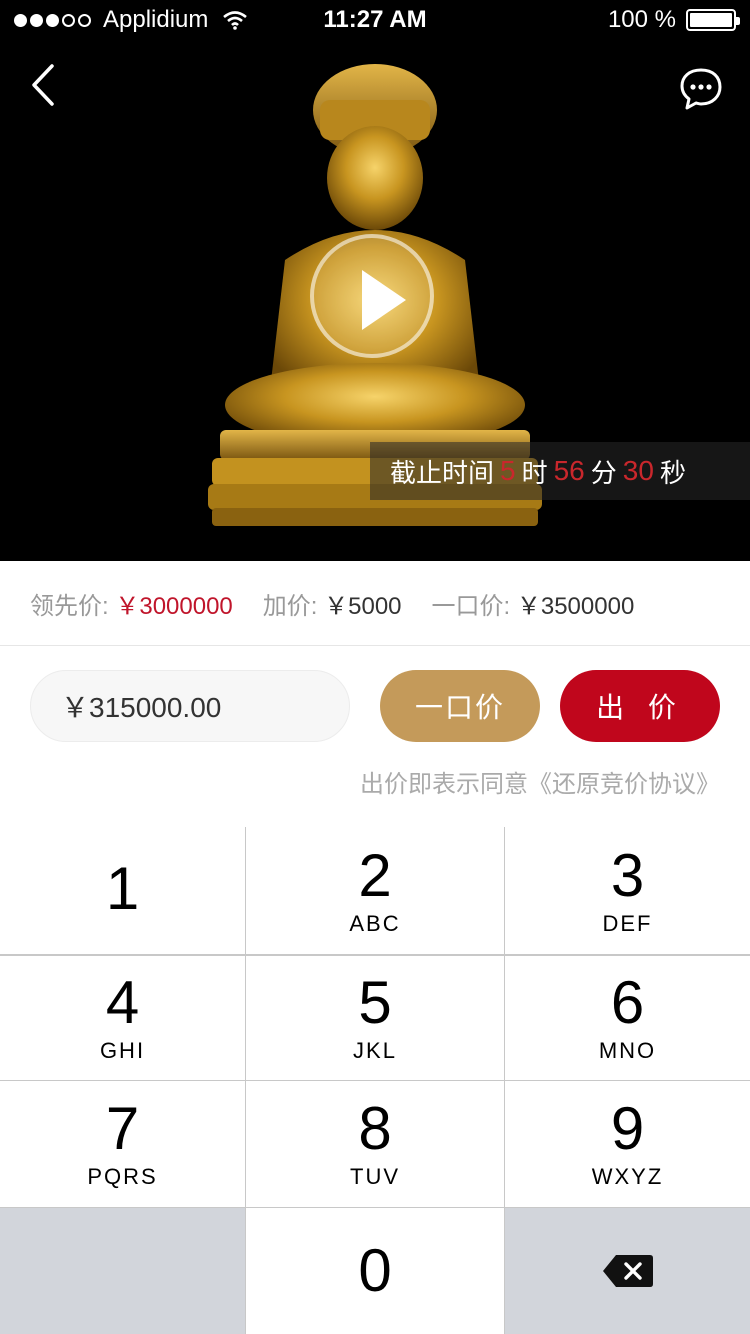 Image resolution: width=750 pixels, height=1334 pixels. I want to click on battery-icon, so click(713, 20).